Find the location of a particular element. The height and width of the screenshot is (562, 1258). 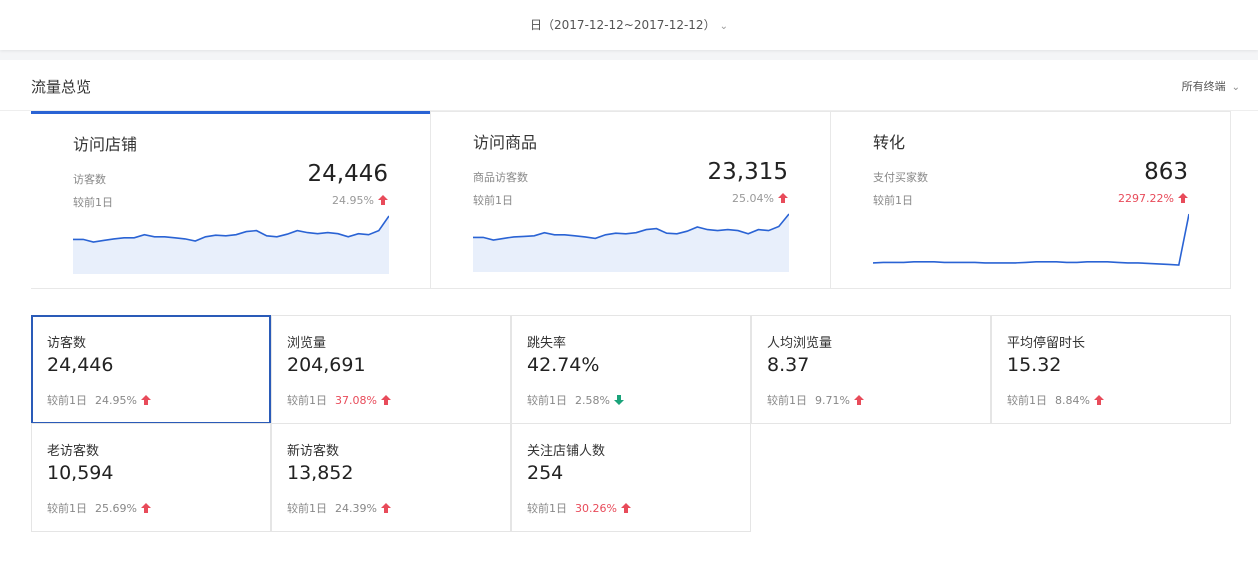

metric-value: 15.32 is located at coordinates (1034, 365).